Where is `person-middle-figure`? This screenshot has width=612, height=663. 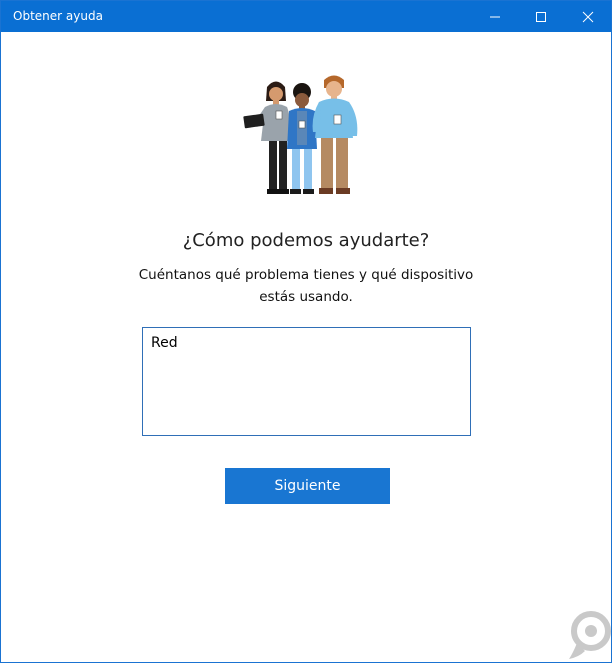 person-middle-figure is located at coordinates (302, 138).